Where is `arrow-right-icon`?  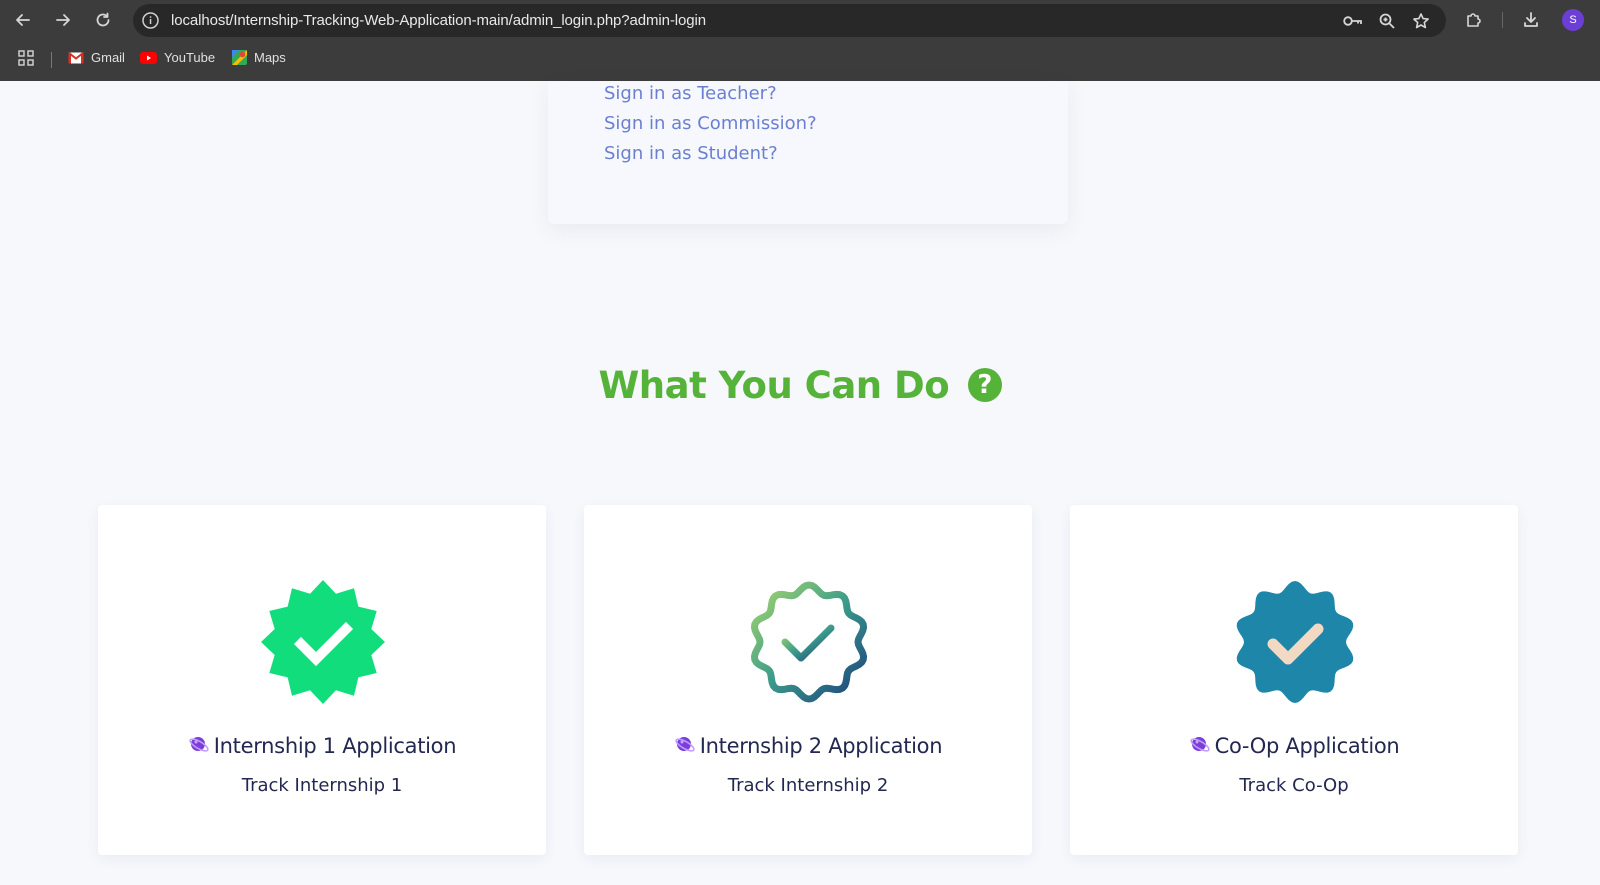 arrow-right-icon is located at coordinates (63, 20).